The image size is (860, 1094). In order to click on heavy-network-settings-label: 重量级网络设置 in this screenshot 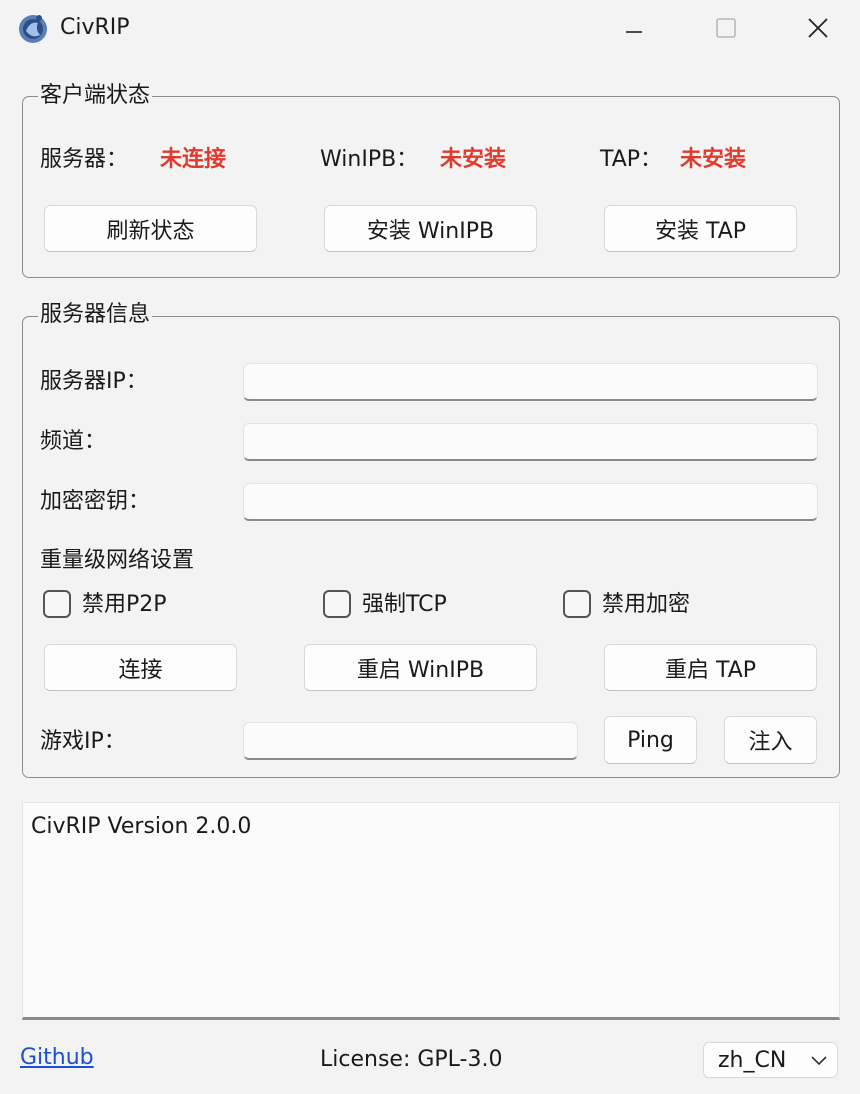, I will do `click(117, 560)`.